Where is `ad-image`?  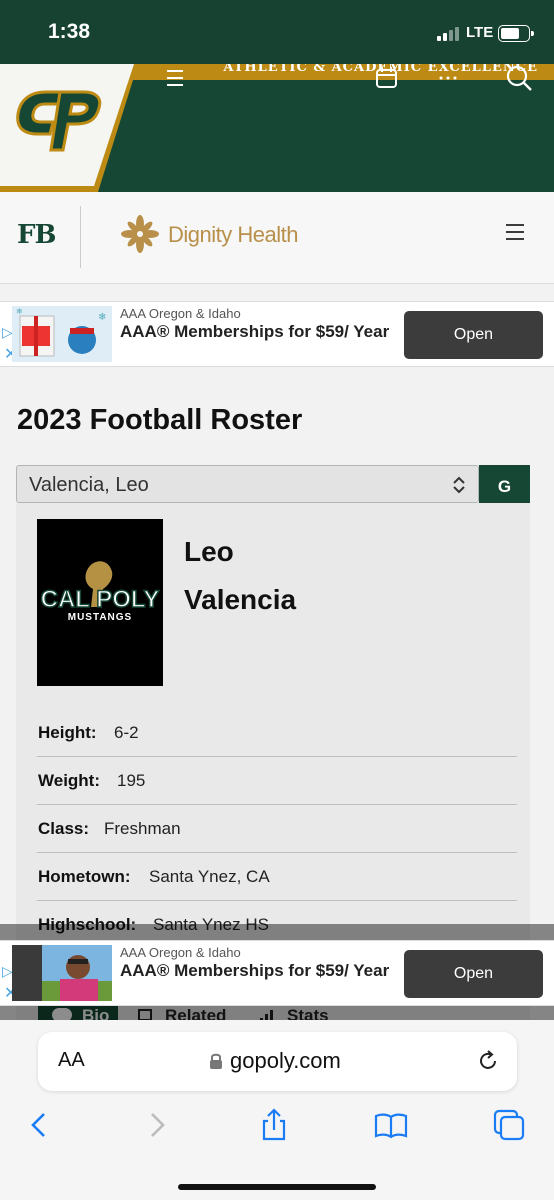 ad-image is located at coordinates (62, 973).